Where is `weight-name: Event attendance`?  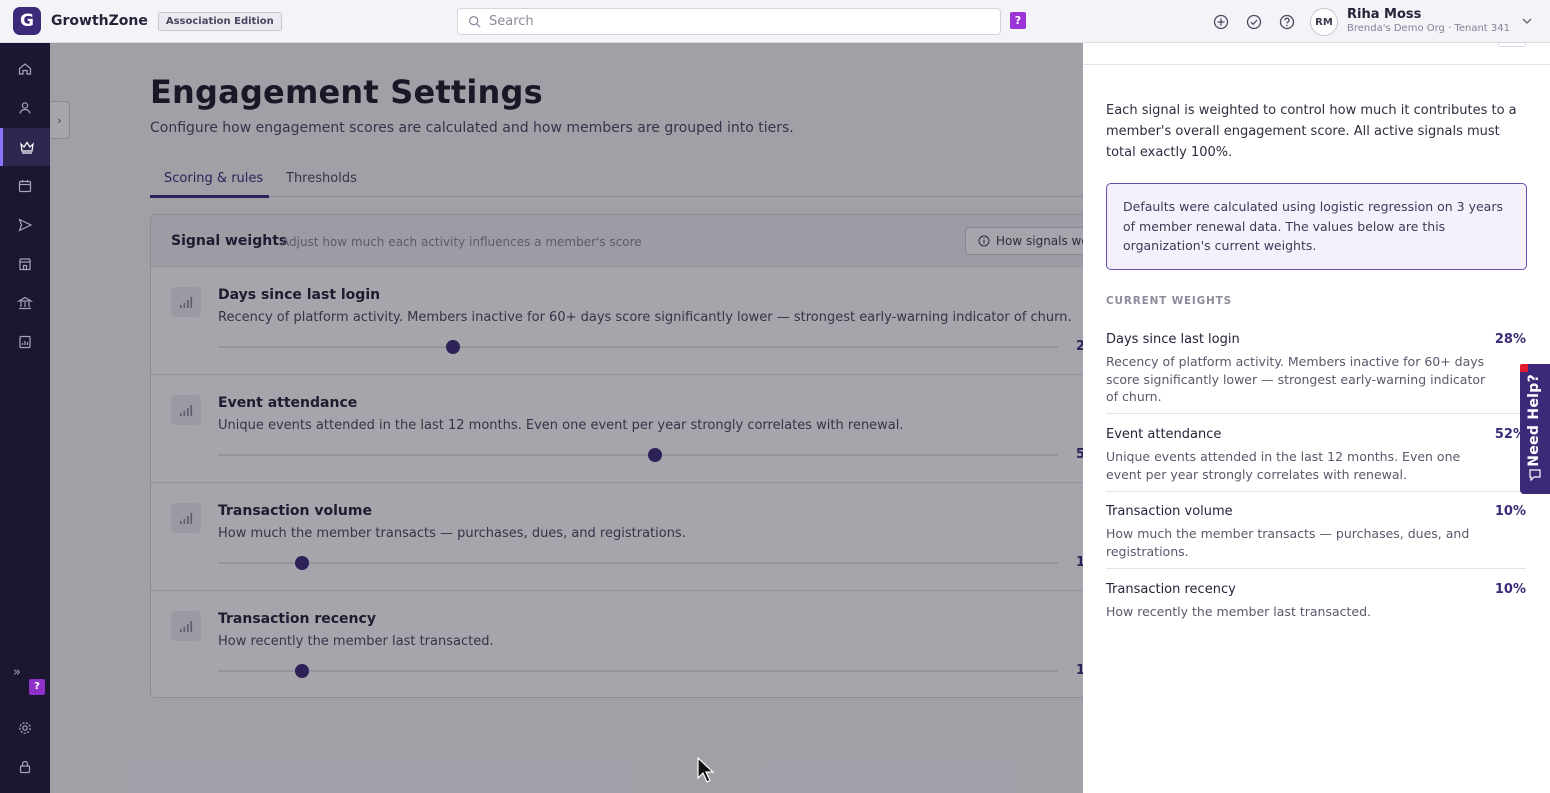 weight-name: Event attendance is located at coordinates (1164, 434).